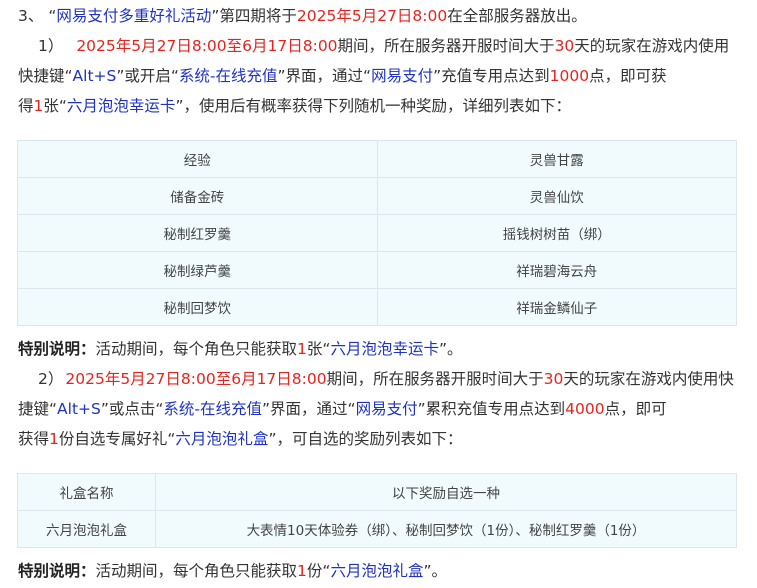 The image size is (757, 588). Describe the element at coordinates (147, 76) in the screenshot. I see `text-segment: ”或开启“` at that location.